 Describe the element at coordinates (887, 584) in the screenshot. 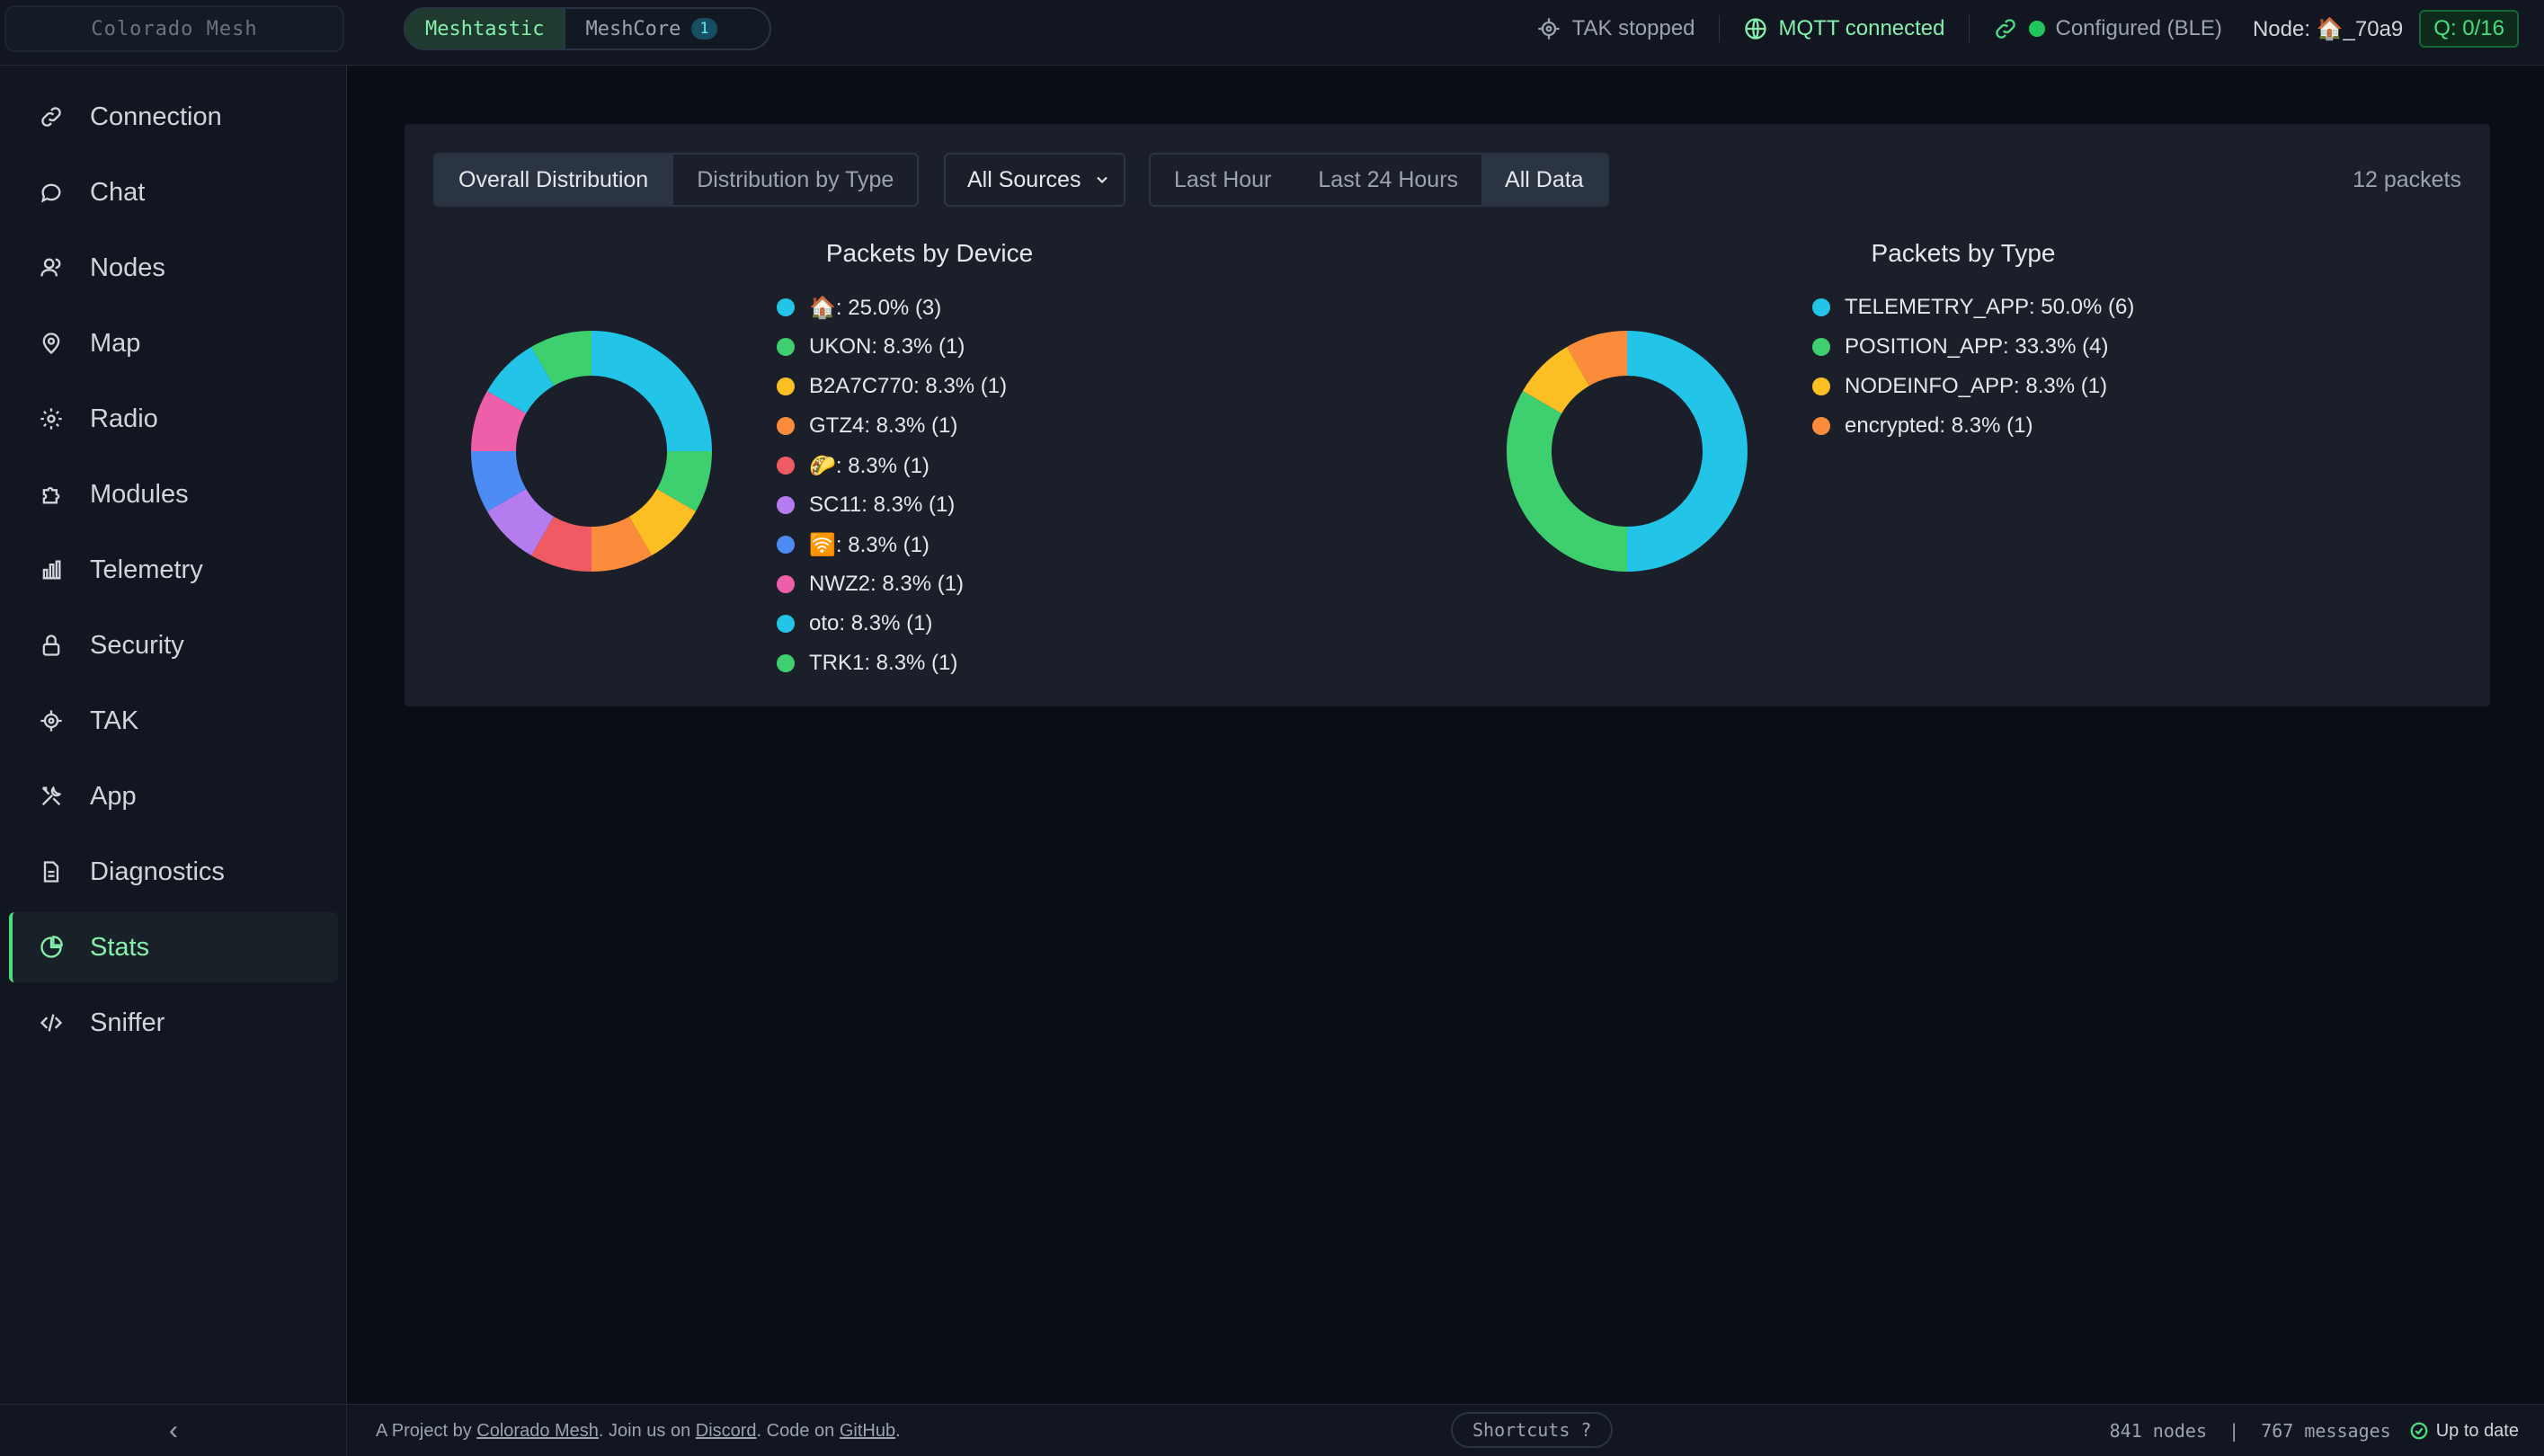

I see `legend-label: NWZ2: 8.3% (1)` at that location.